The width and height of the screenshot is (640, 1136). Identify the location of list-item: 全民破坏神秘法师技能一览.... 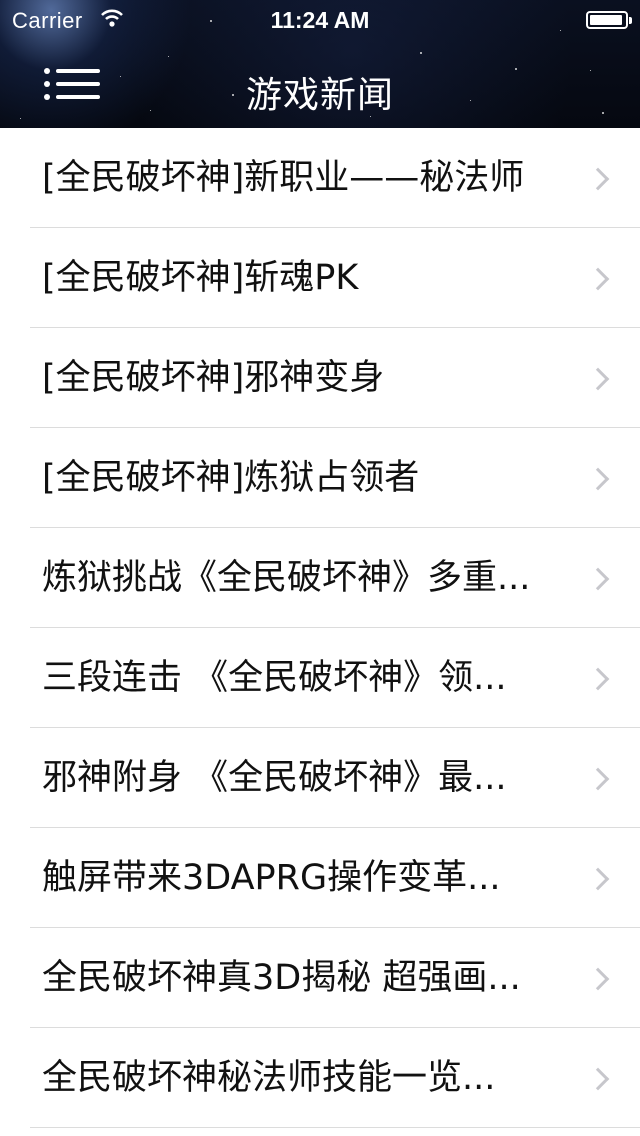
(320, 1078).